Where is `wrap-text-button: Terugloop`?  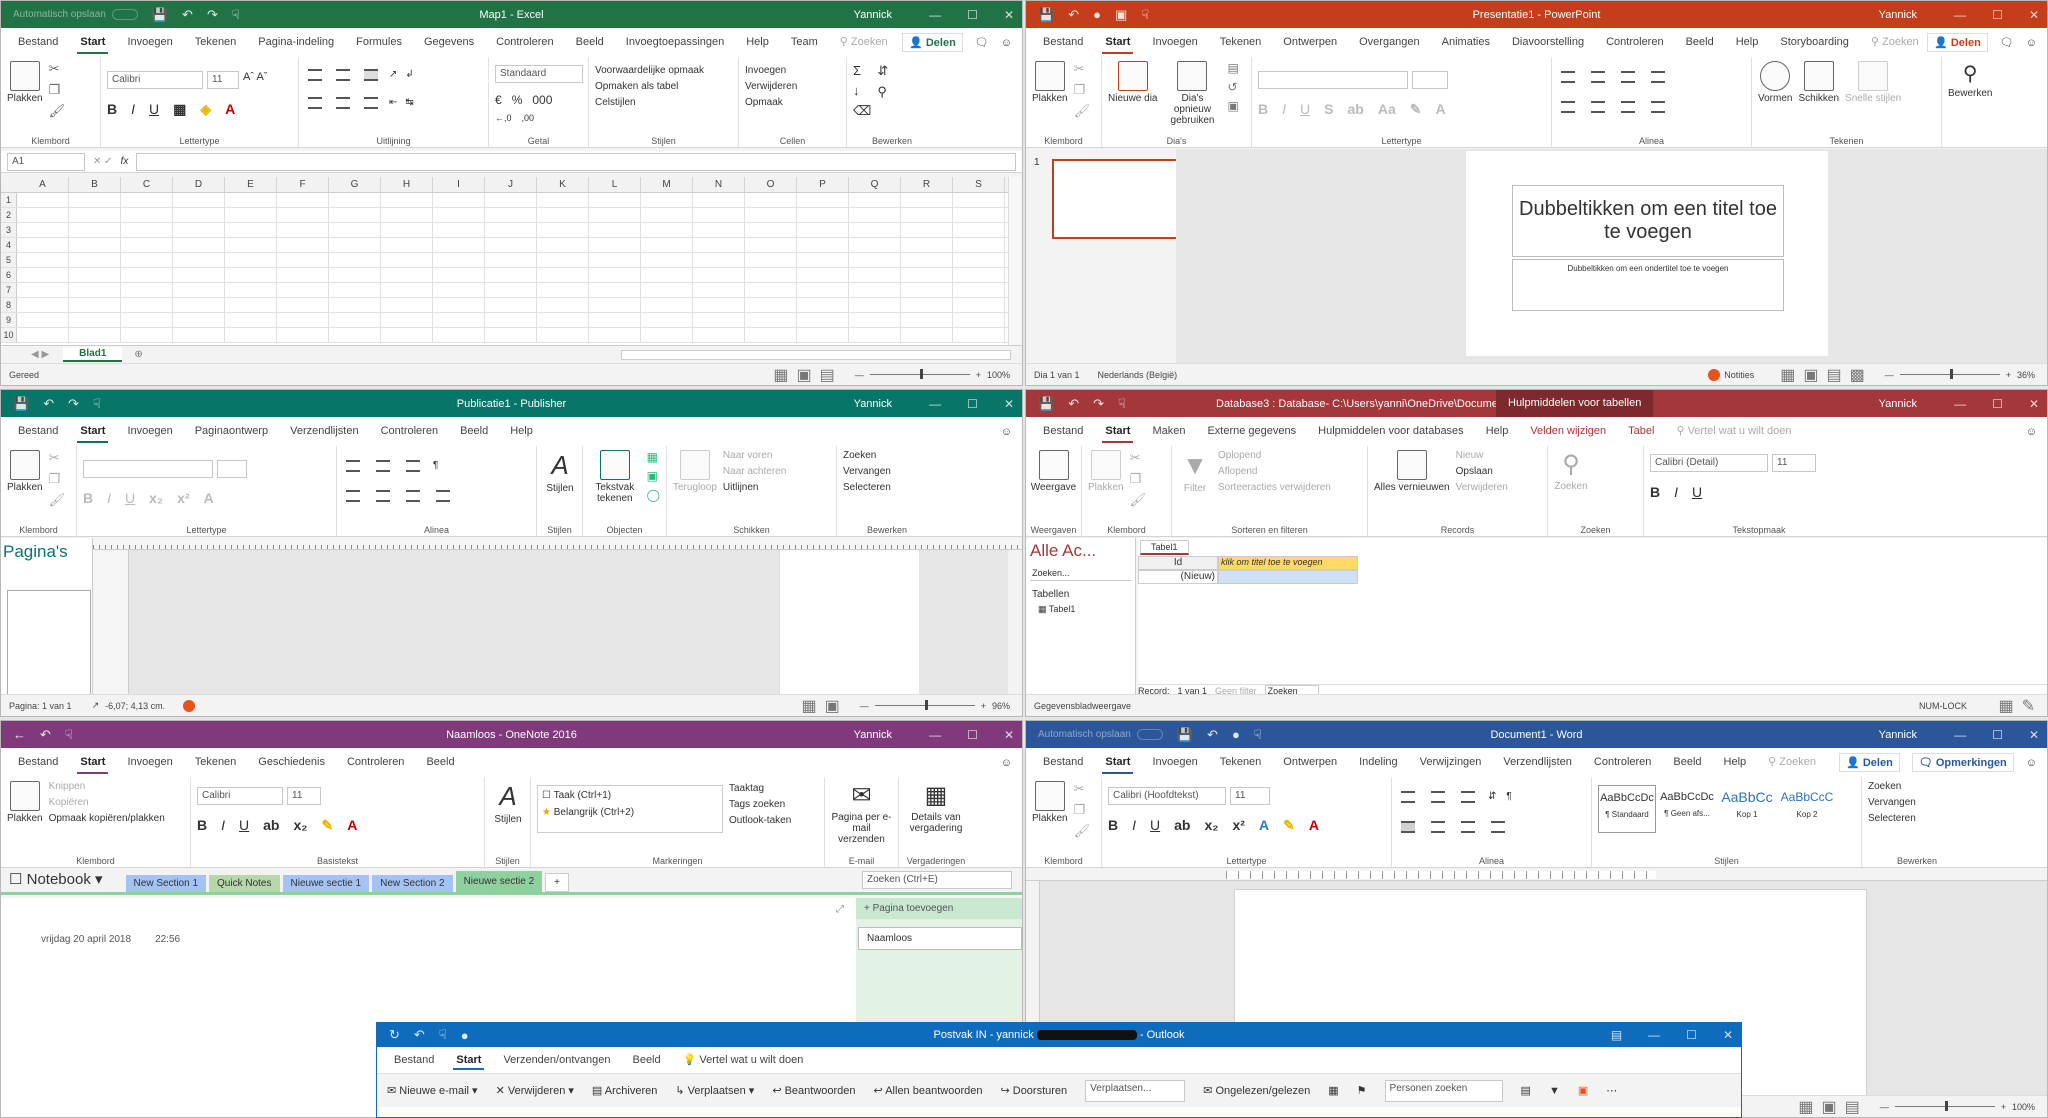 wrap-text-button: Terugloop is located at coordinates (695, 471).